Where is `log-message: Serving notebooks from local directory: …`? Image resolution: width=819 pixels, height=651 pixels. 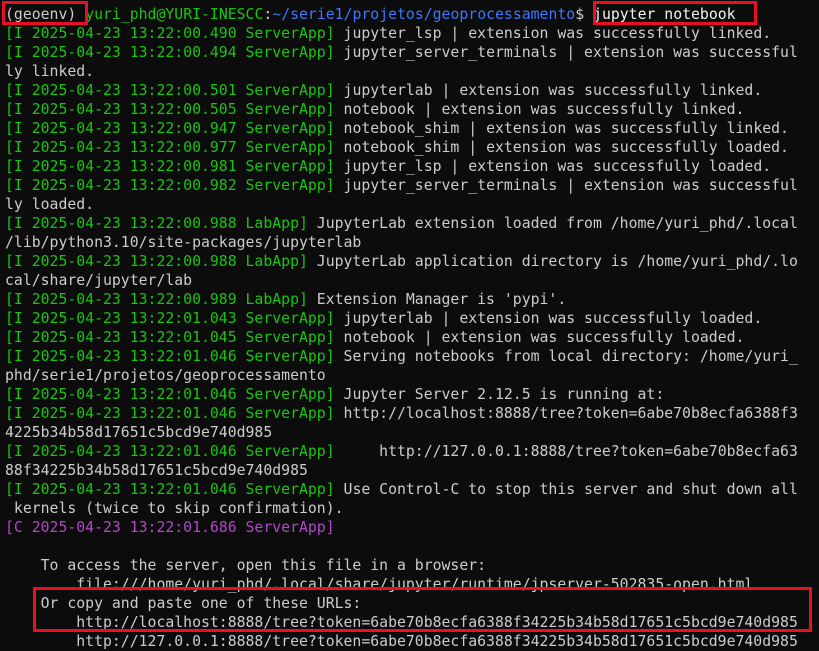
log-message: Serving notebooks from local directory: … is located at coordinates (566, 356).